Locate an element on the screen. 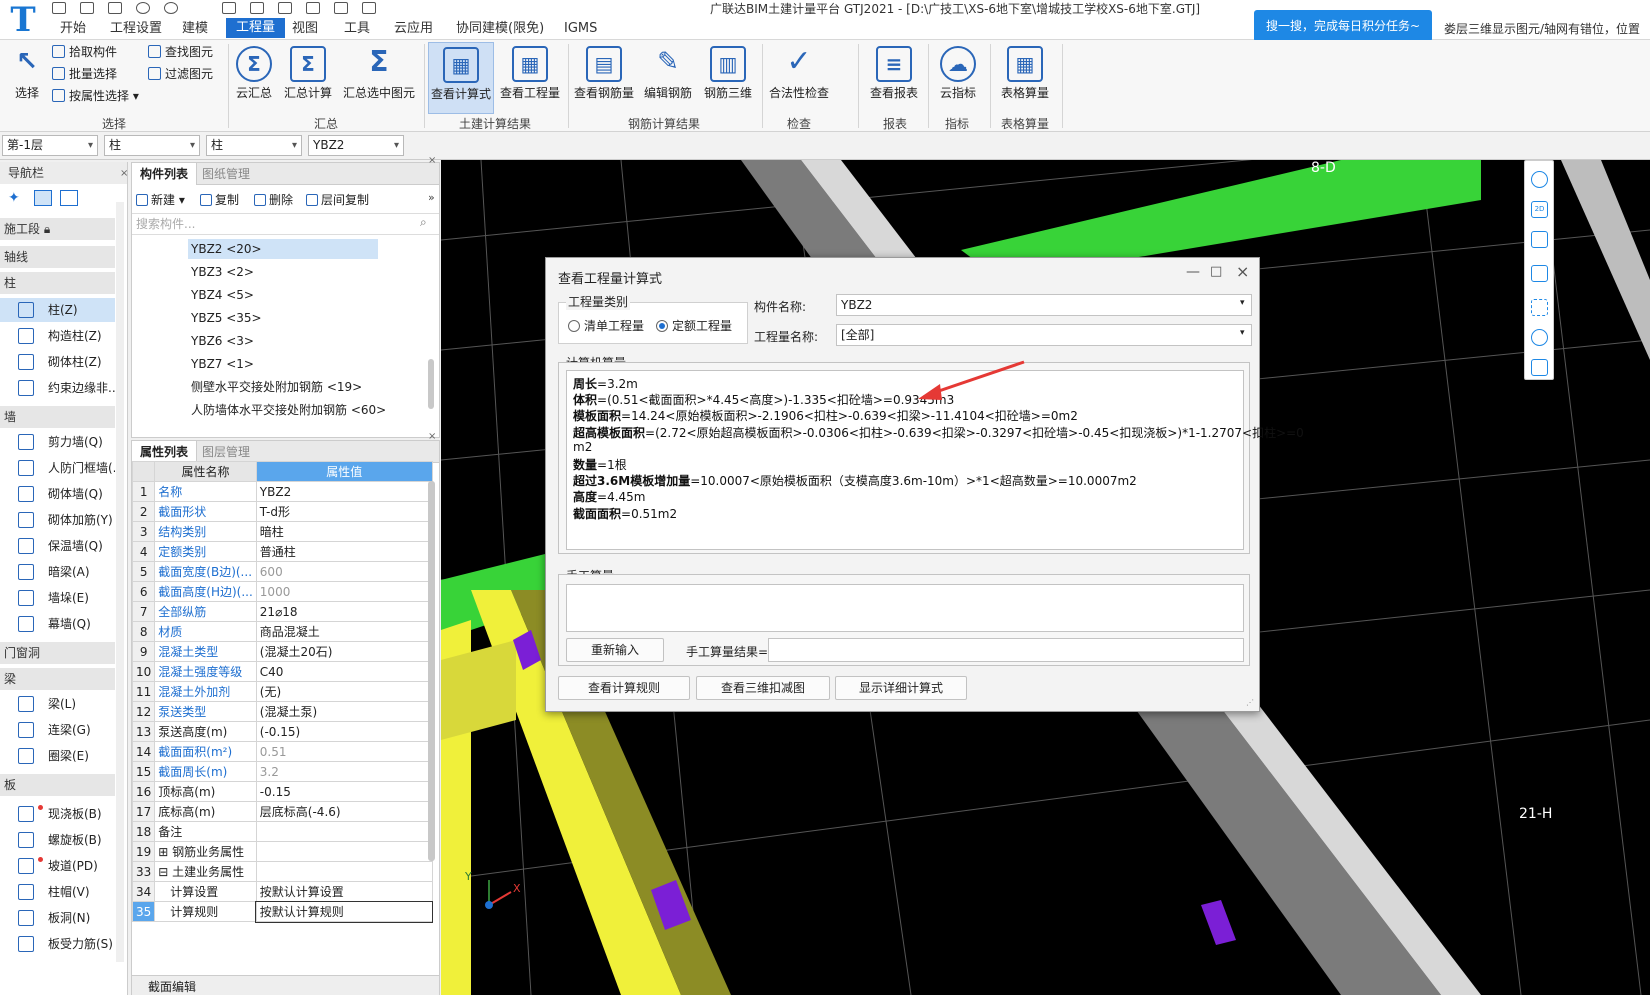 This screenshot has width=1650, height=995. pin-icon: ✦ is located at coordinates (16, 198).